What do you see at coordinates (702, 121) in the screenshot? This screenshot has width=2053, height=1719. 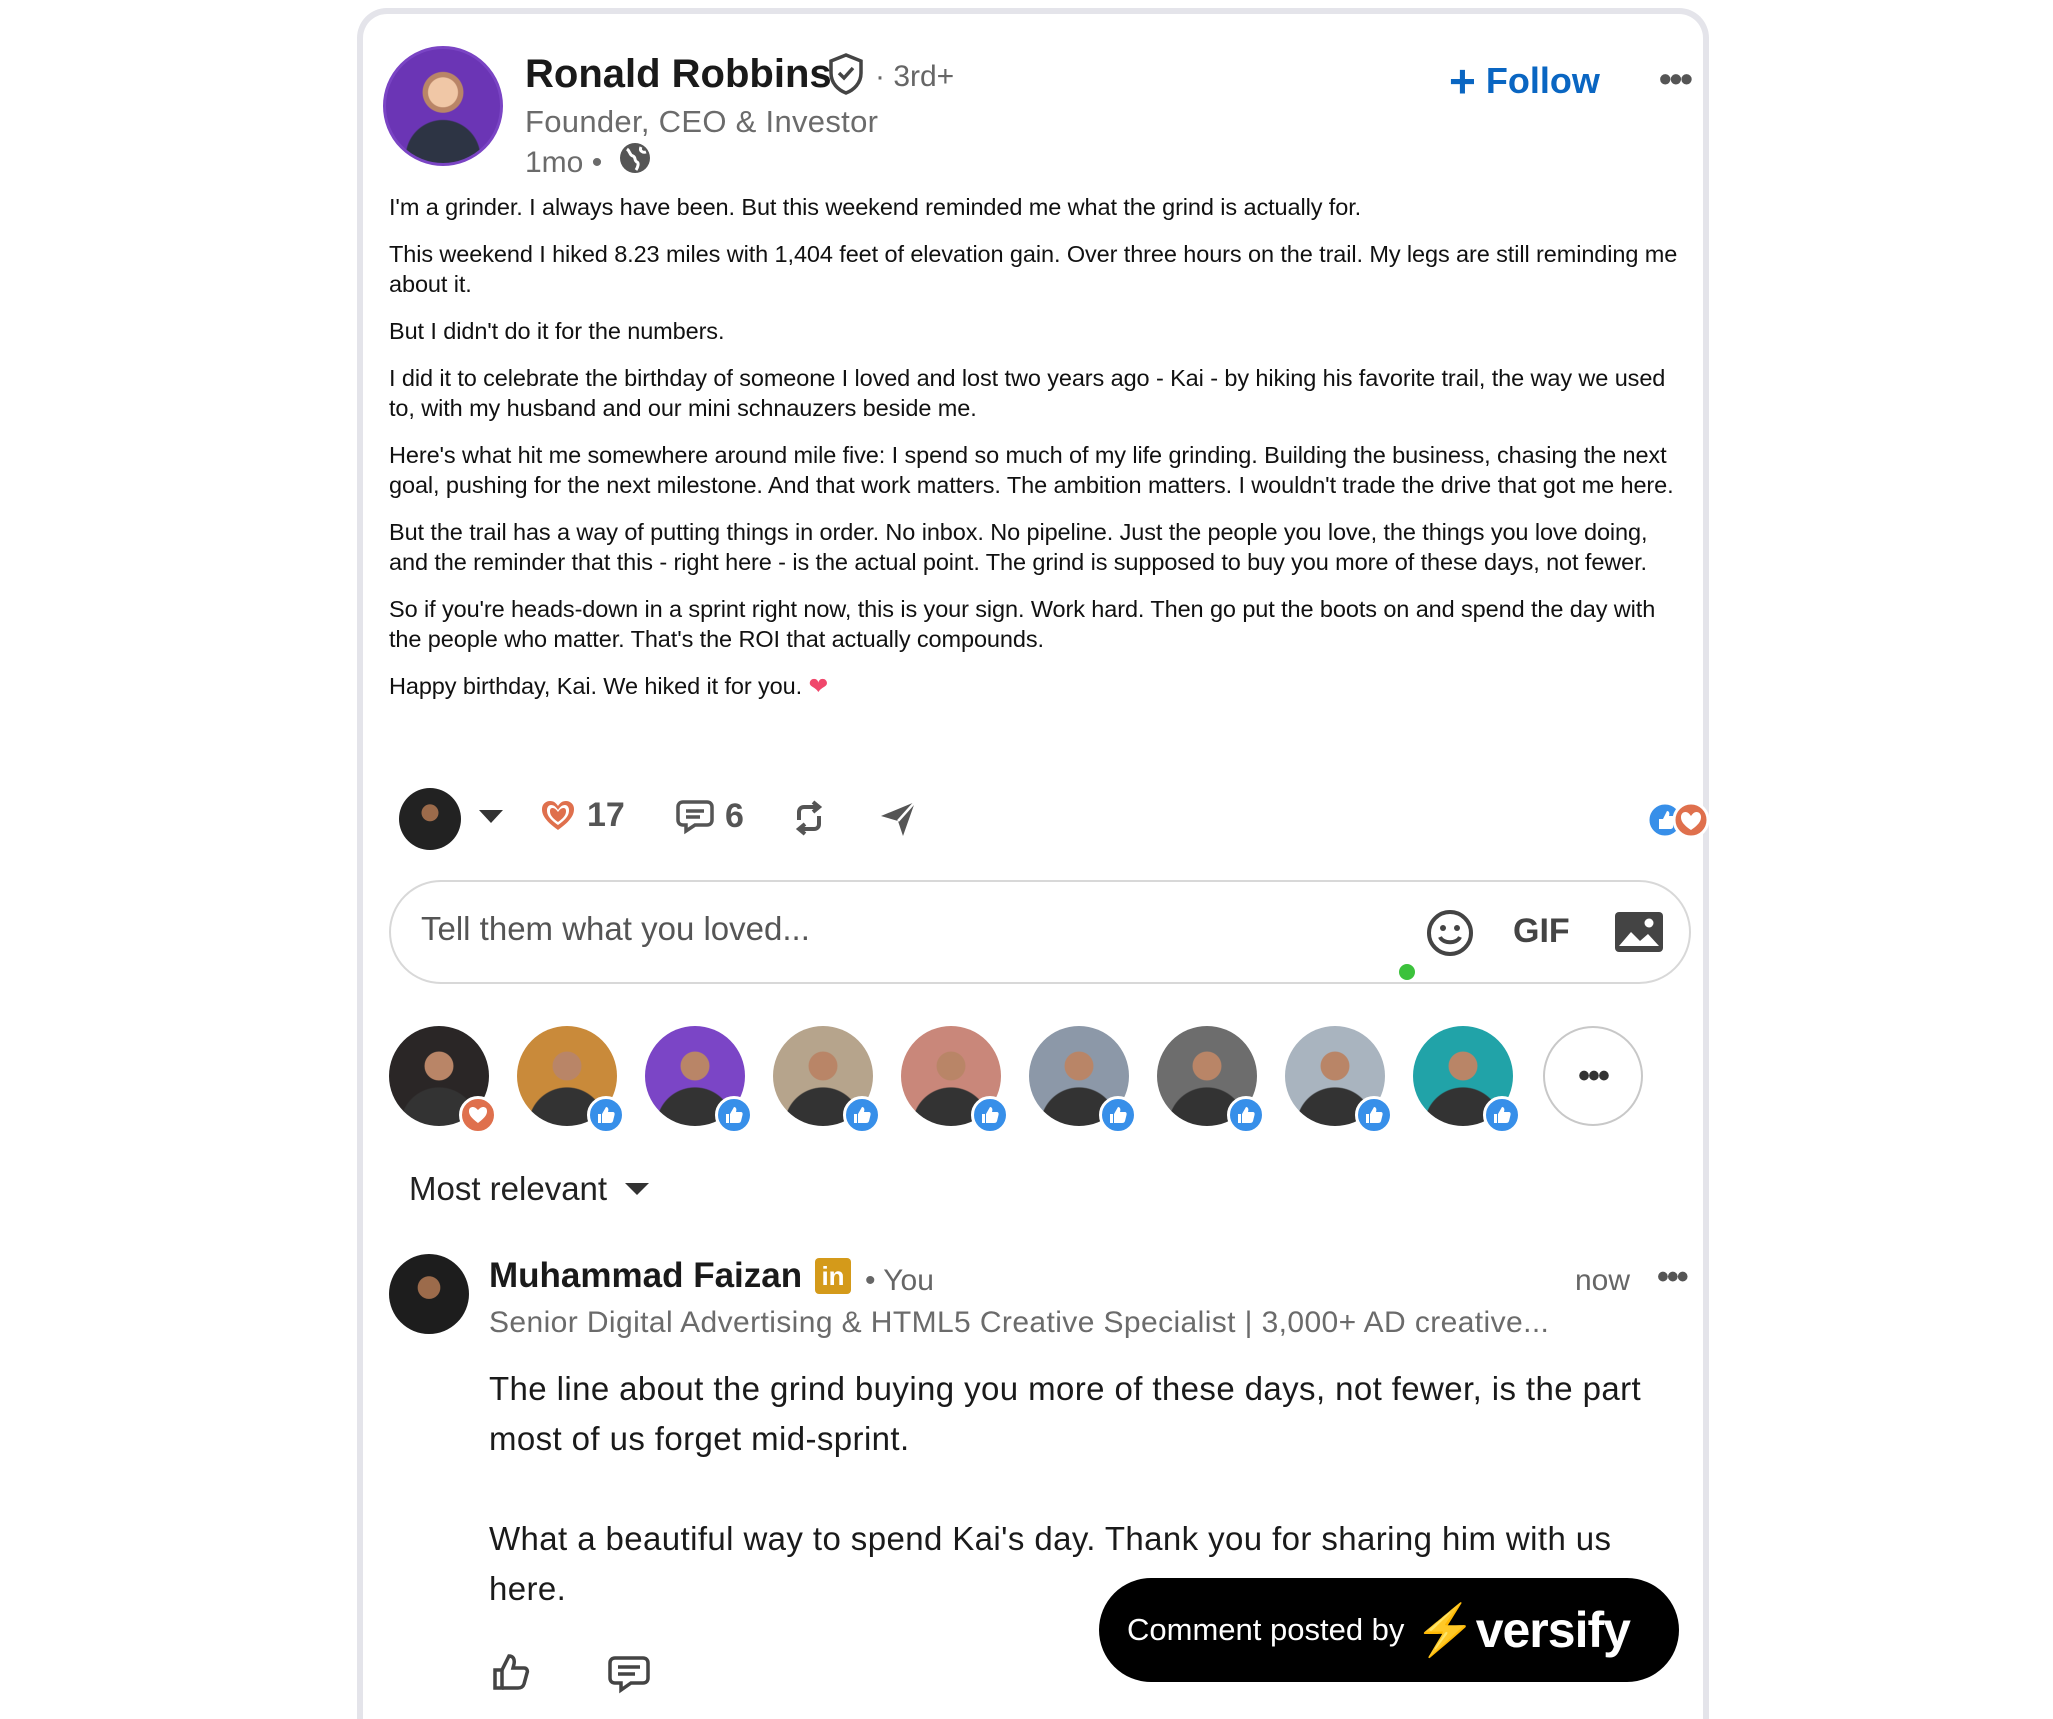 I see `author-headline: Founder, CEO & Investor` at bounding box center [702, 121].